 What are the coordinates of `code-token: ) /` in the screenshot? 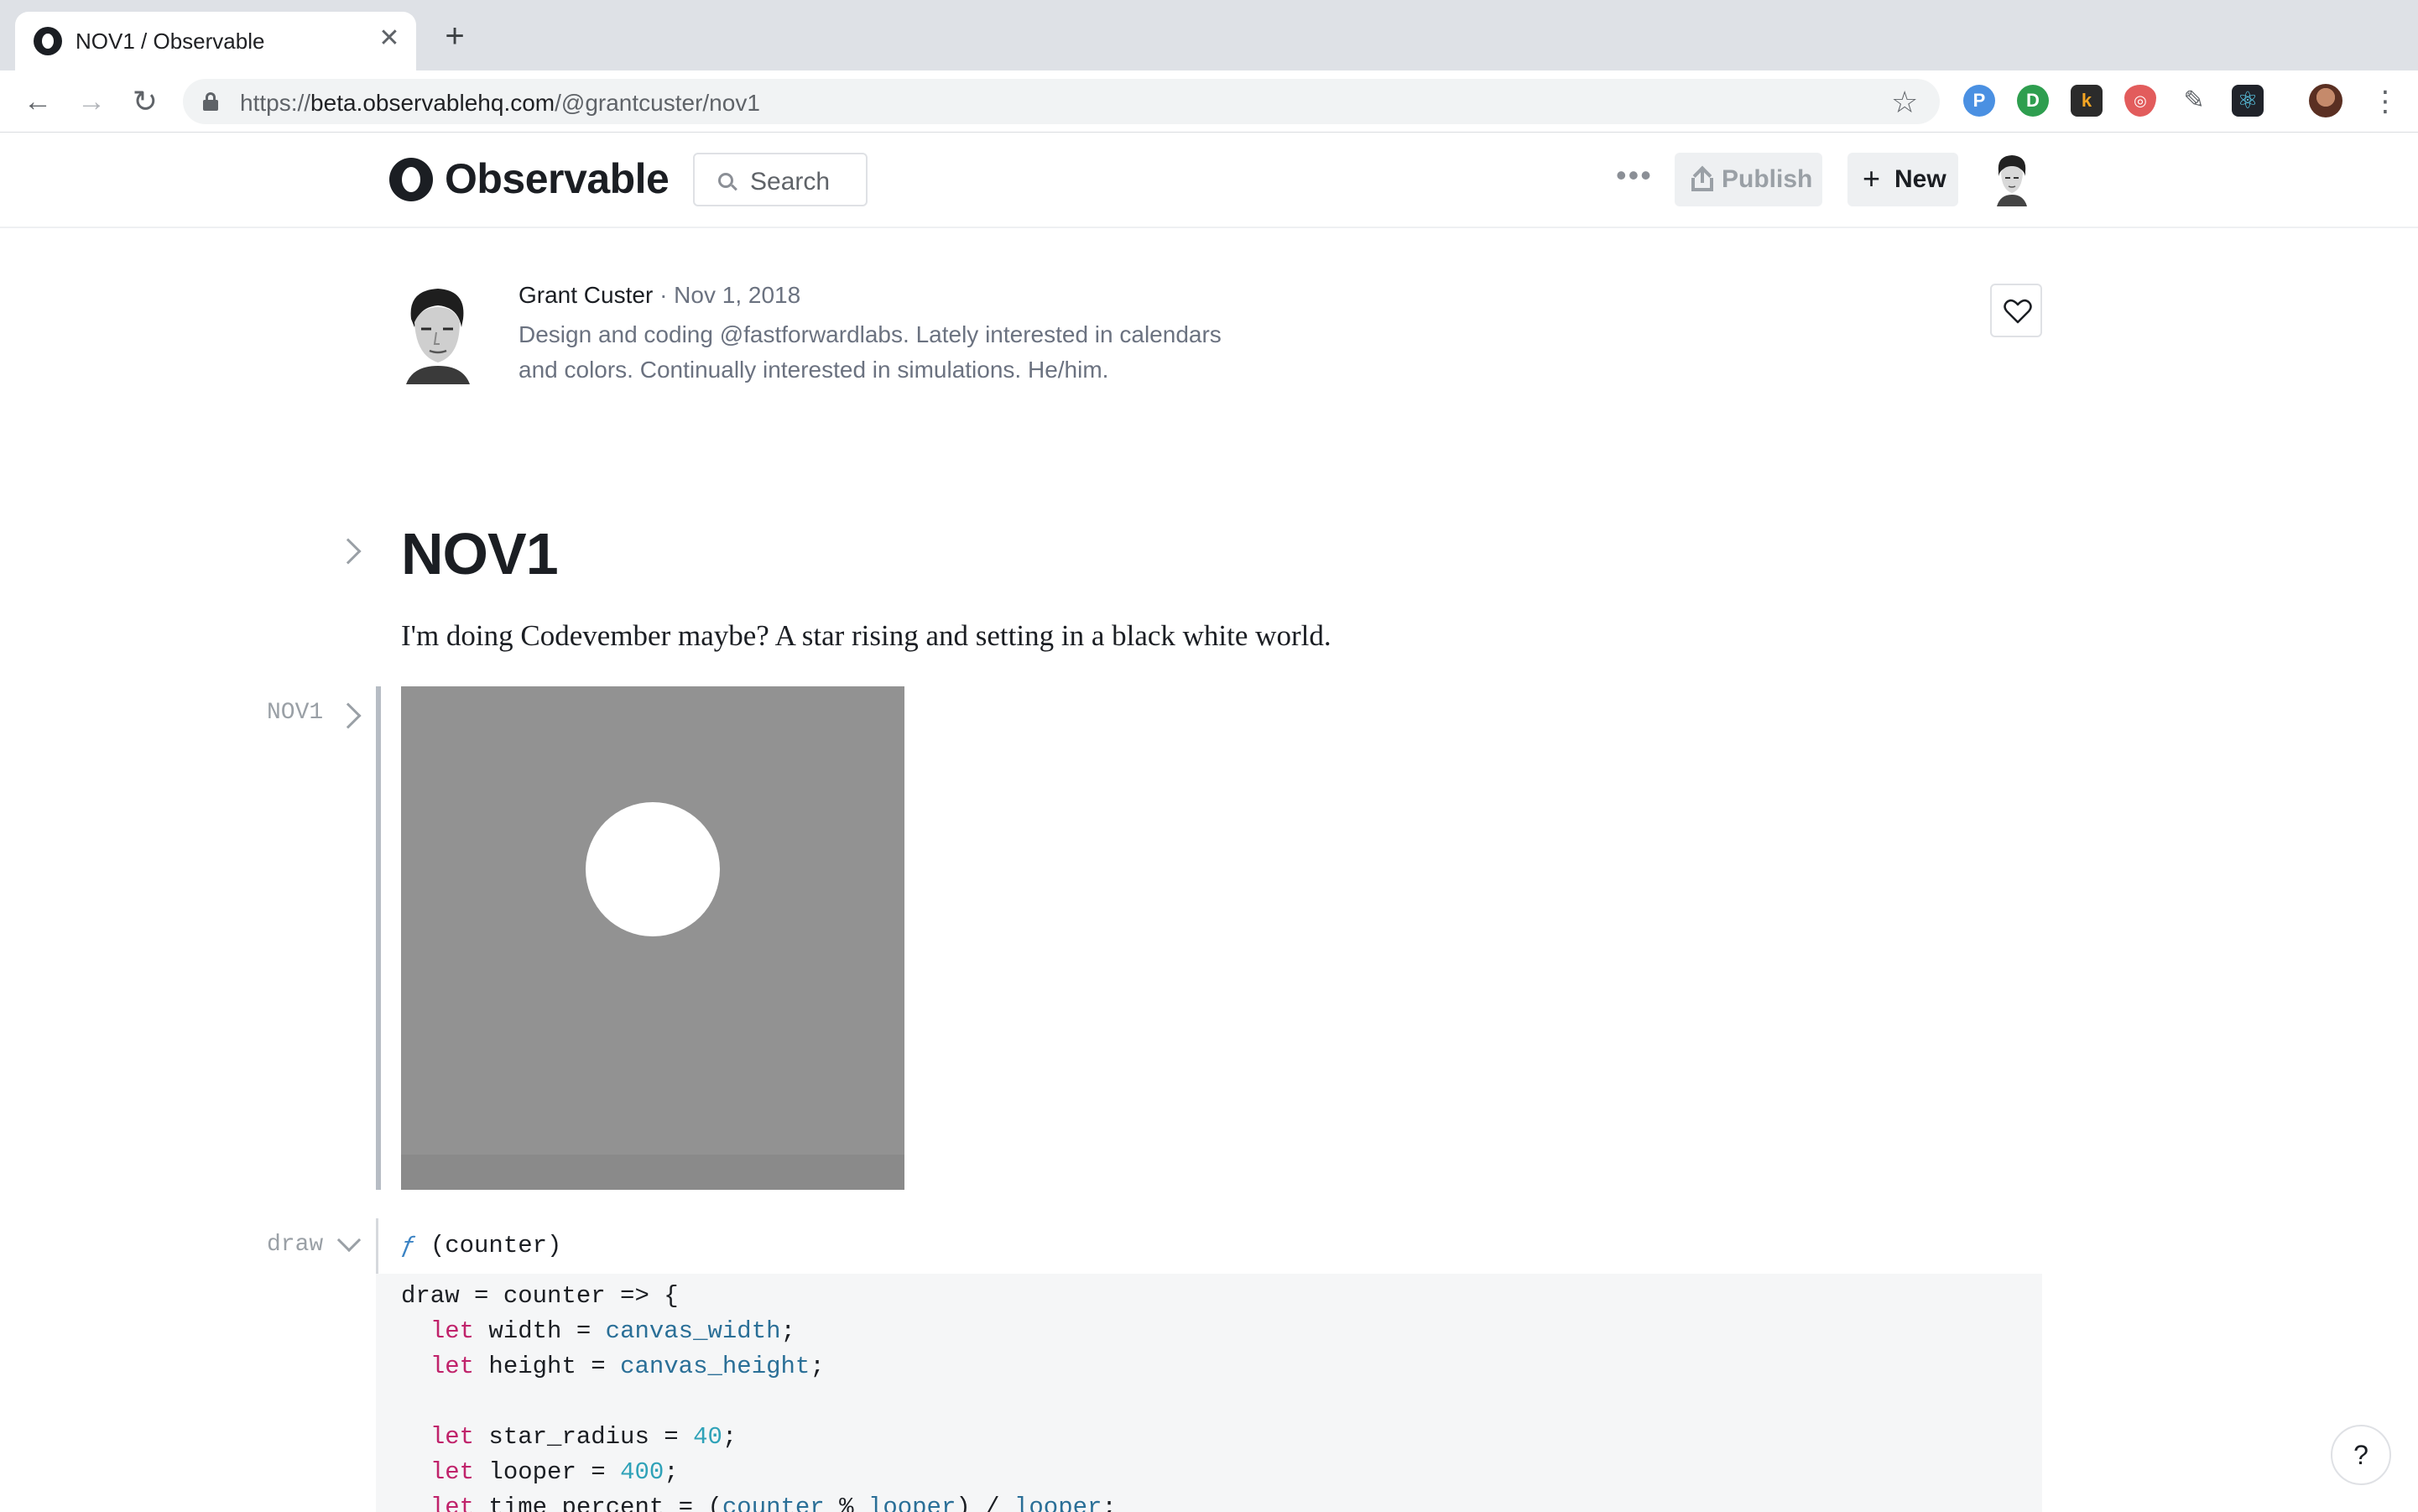 It's located at (985, 1503).